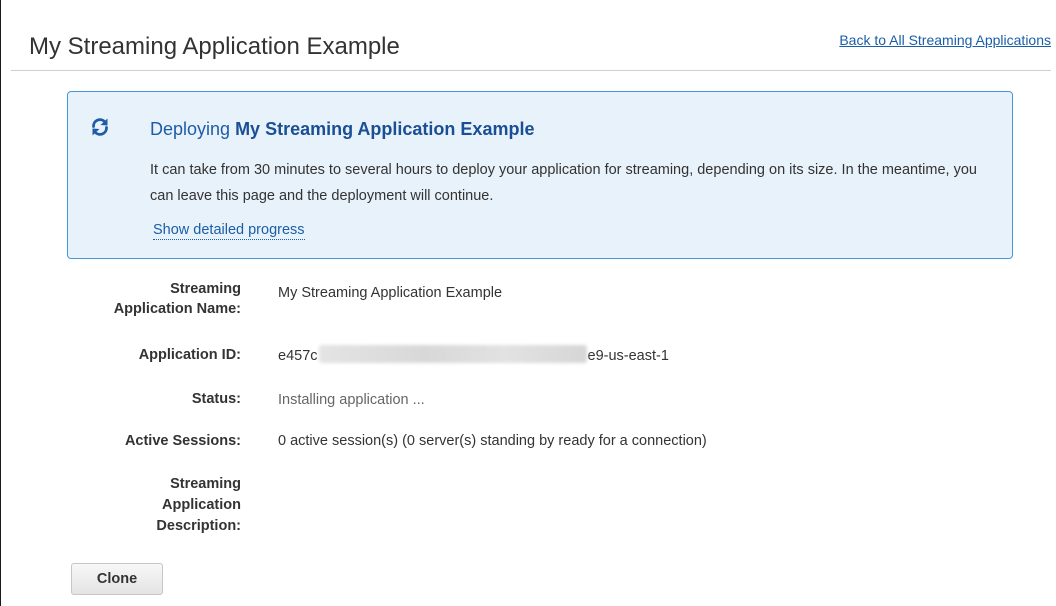  Describe the element at coordinates (628, 356) in the screenshot. I see `application-id-end: e9-us-east-1` at that location.